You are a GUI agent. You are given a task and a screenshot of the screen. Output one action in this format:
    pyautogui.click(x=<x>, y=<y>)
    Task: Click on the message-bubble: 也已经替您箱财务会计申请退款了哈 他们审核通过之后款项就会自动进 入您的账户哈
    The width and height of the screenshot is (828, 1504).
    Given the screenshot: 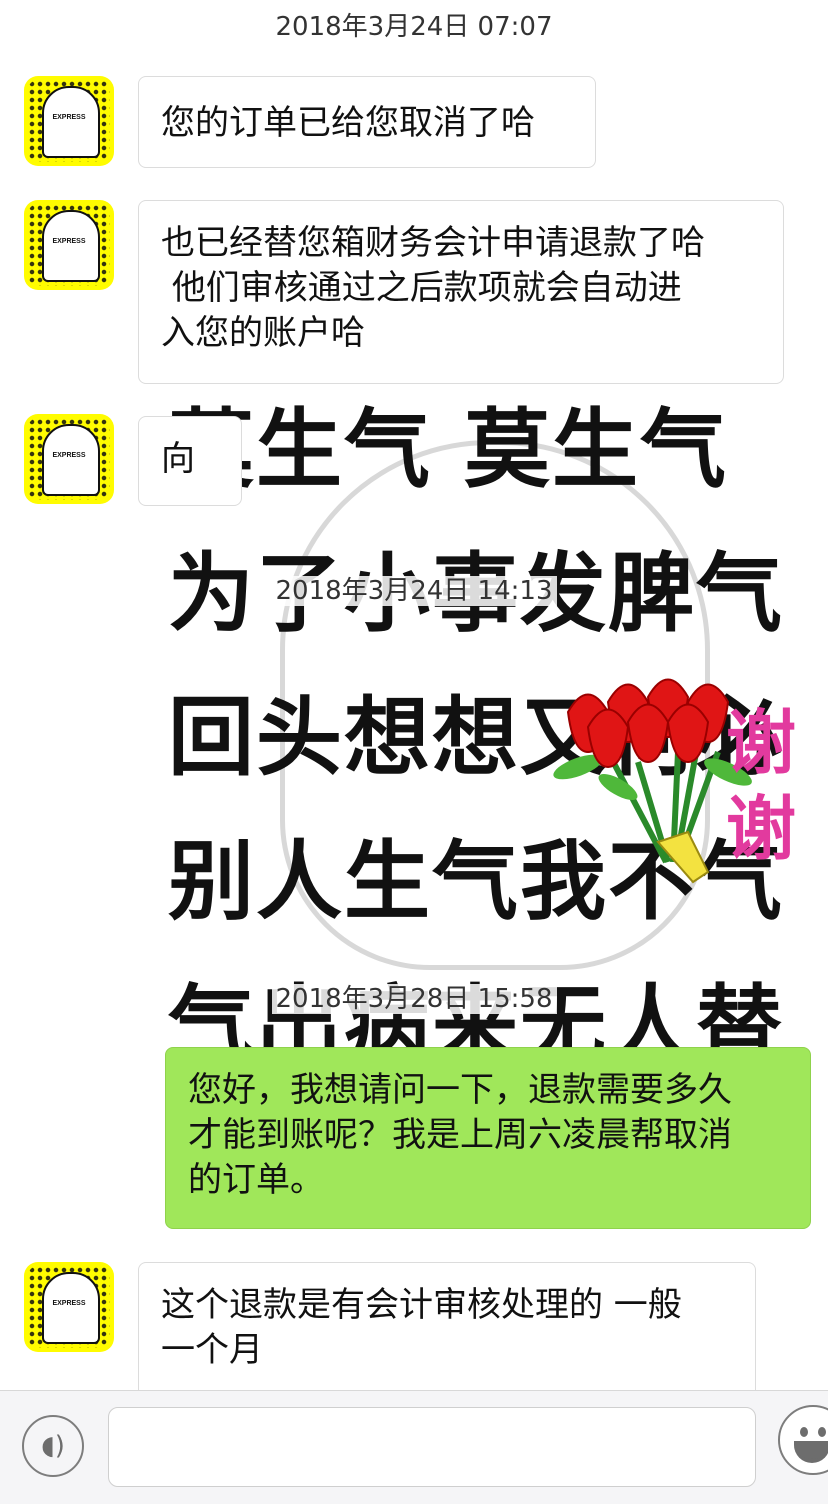 What is the action you would take?
    pyautogui.click(x=461, y=292)
    